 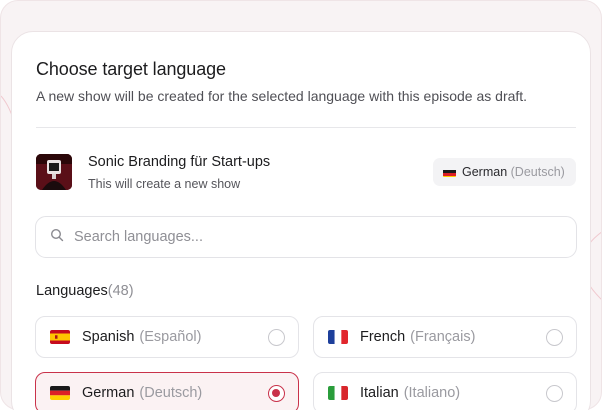 I want to click on languages-heading: Languages(48), so click(x=85, y=291).